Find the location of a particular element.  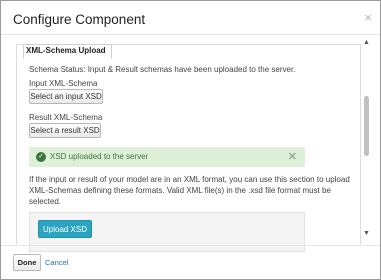

alert-message: XSD uploaded to the server is located at coordinates (99, 156).